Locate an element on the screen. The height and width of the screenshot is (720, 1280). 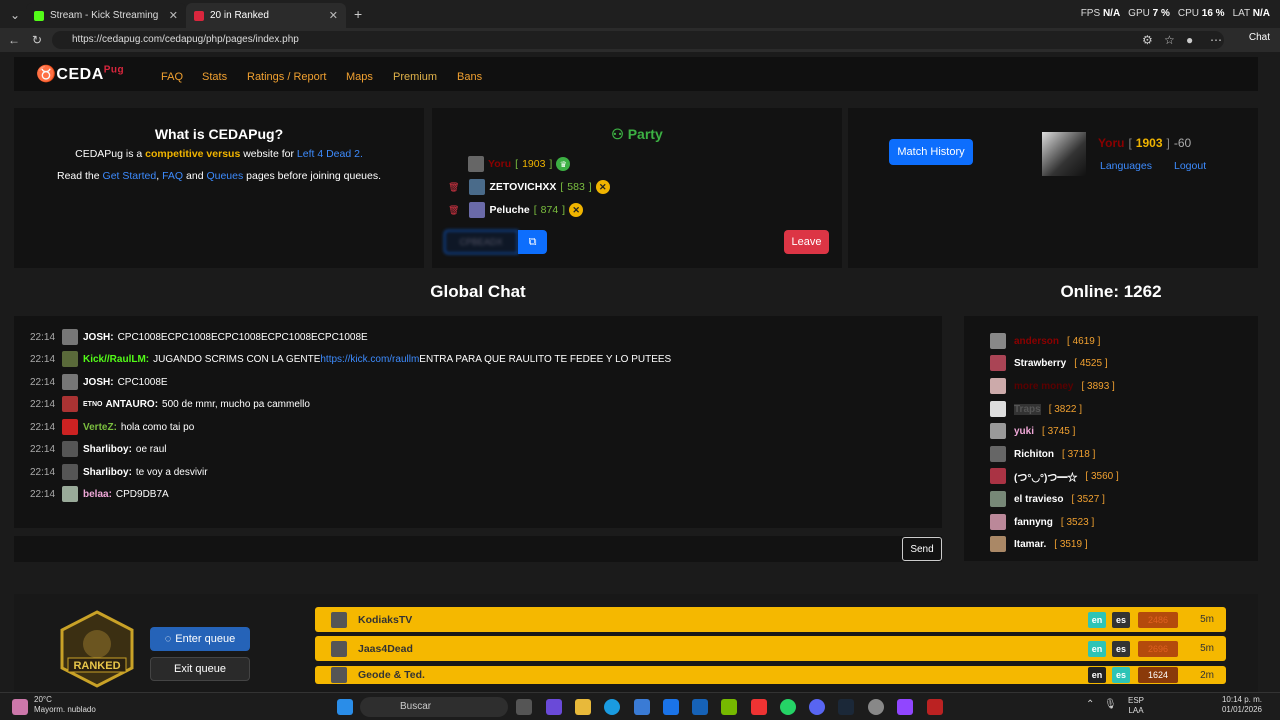
nav-maps: Maps is located at coordinates (359, 77).